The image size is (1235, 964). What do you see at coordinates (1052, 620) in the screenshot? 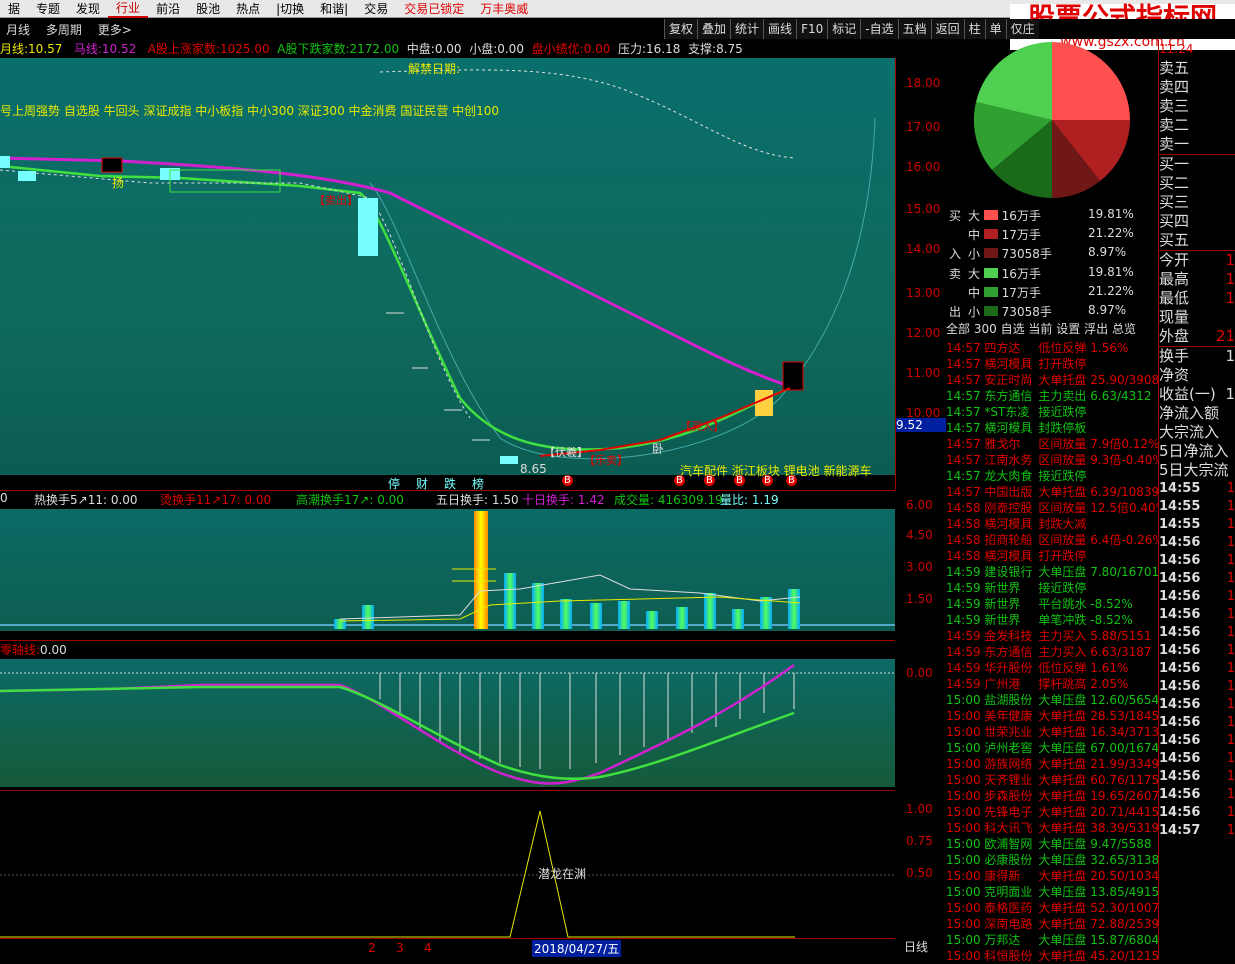
I see `ticker-row: 14:59 新世界 单笔冲跌 -8.52%` at bounding box center [1052, 620].